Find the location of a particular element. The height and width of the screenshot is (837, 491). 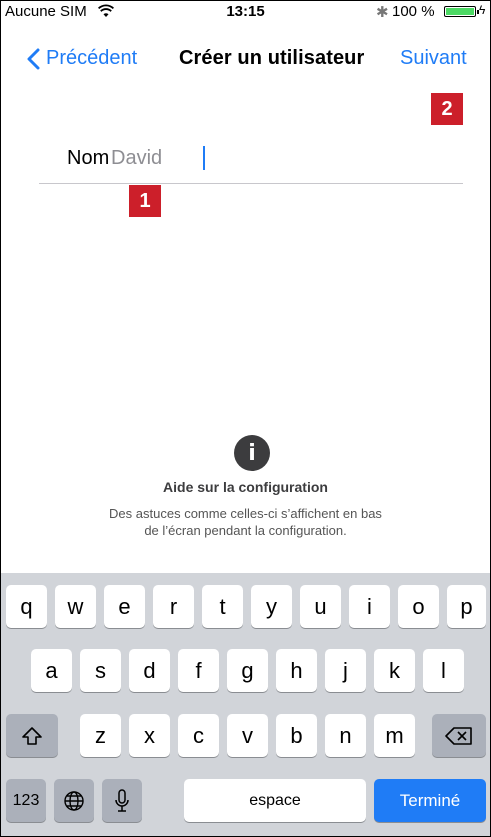

back-button: Précédent is located at coordinates (82, 58).